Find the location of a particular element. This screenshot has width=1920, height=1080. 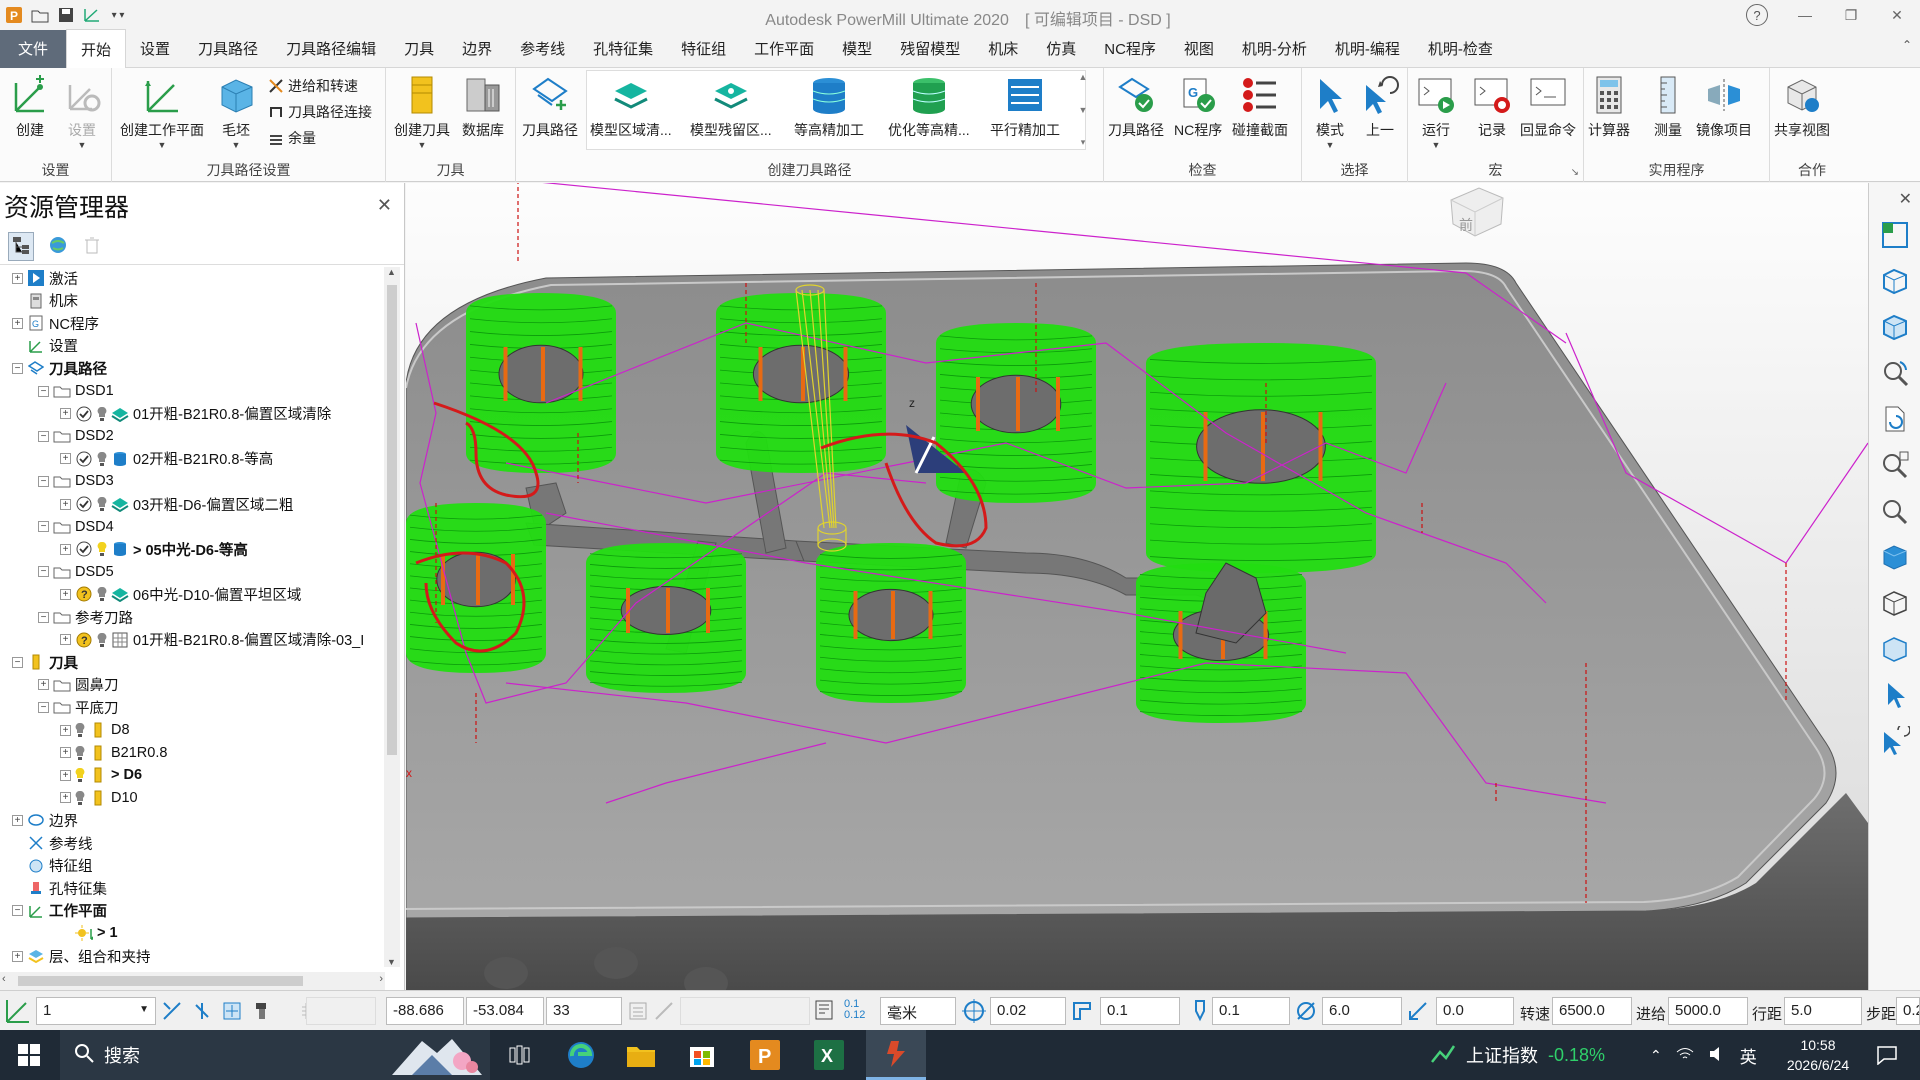

tree-node: − 参考刀路 is located at coordinates (85, 617).